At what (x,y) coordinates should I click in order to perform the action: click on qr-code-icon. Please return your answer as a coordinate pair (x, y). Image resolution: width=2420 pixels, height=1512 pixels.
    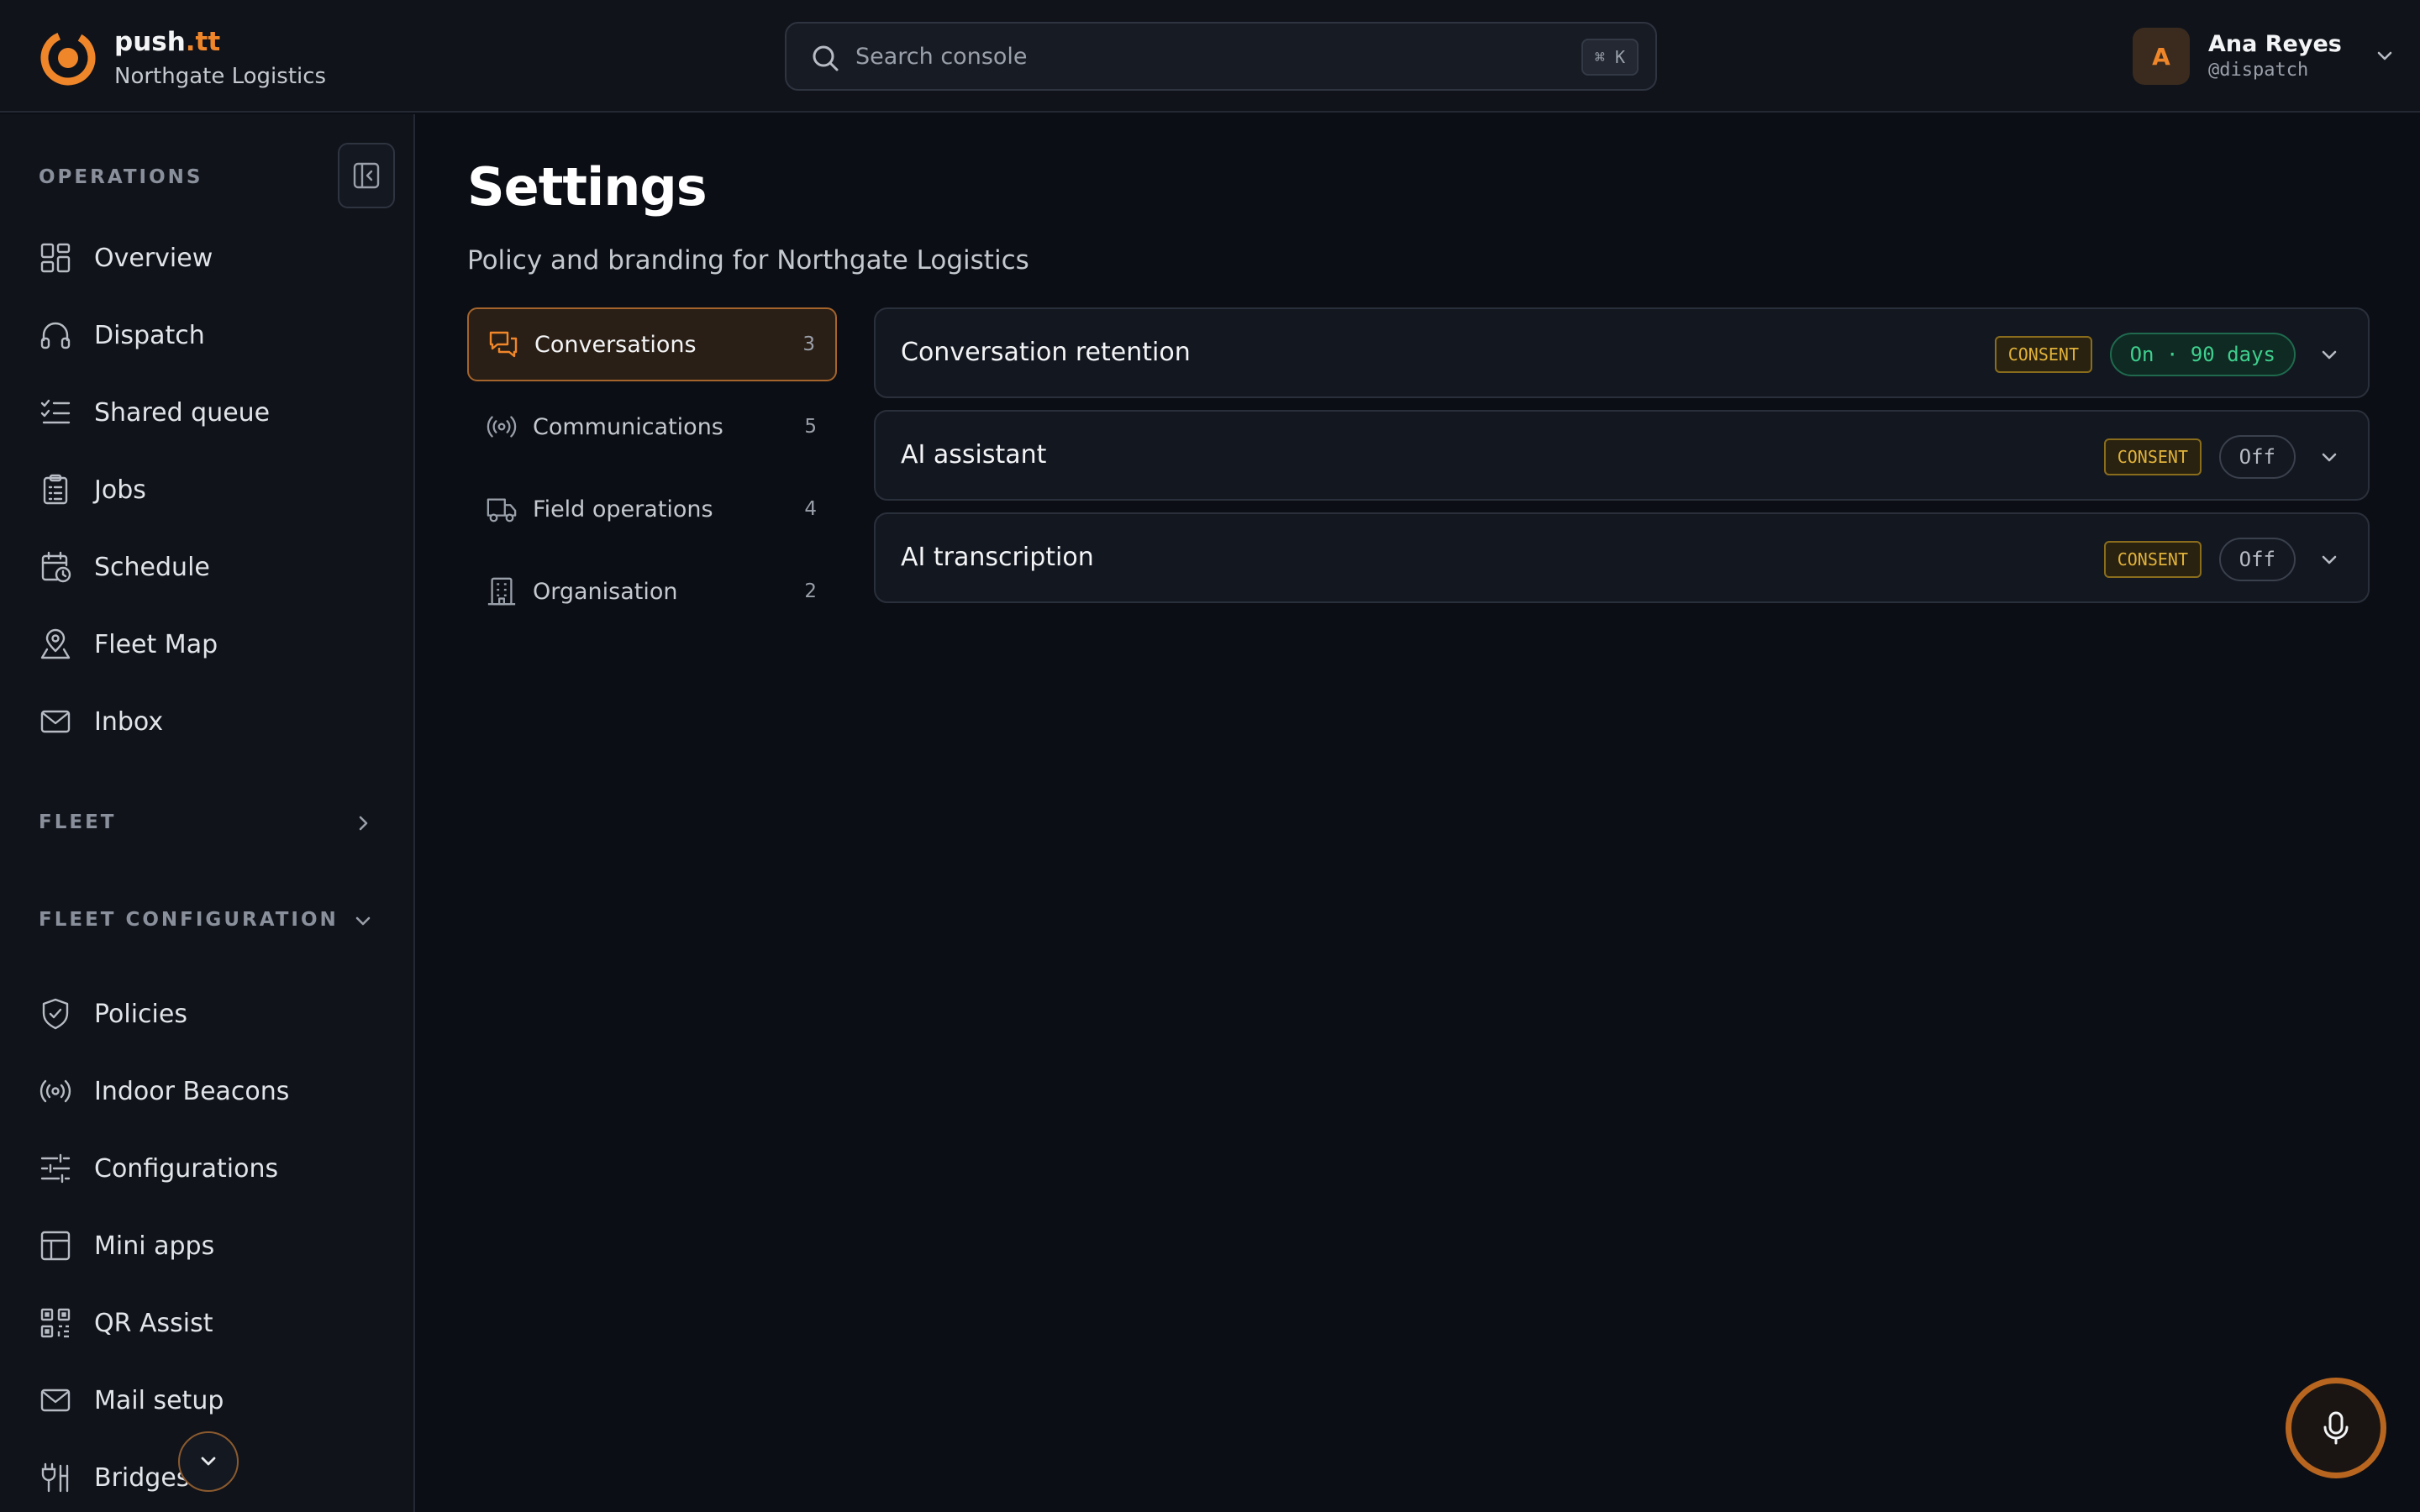
    Looking at the image, I should click on (55, 1323).